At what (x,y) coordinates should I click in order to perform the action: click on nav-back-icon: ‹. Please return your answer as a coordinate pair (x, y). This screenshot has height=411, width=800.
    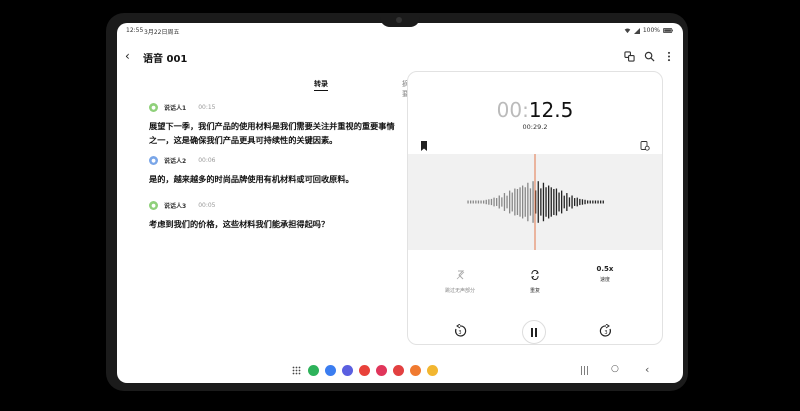
    Looking at the image, I should click on (647, 369).